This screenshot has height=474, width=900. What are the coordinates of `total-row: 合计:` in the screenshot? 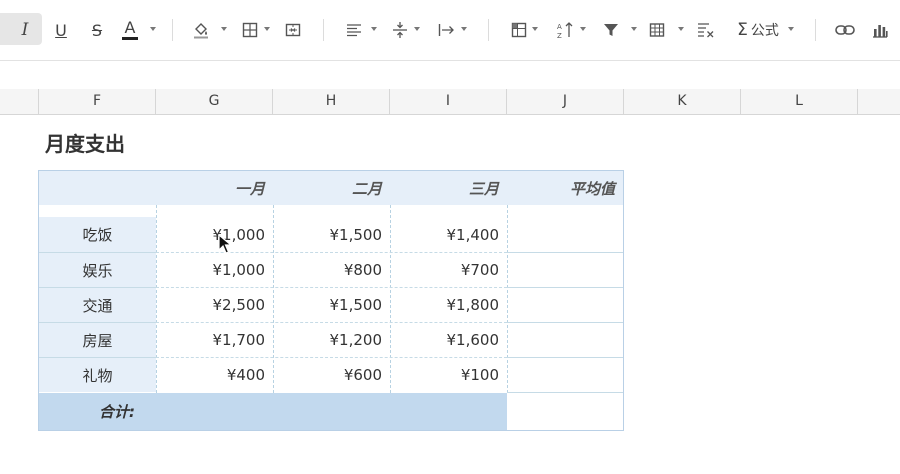 It's located at (273, 411).